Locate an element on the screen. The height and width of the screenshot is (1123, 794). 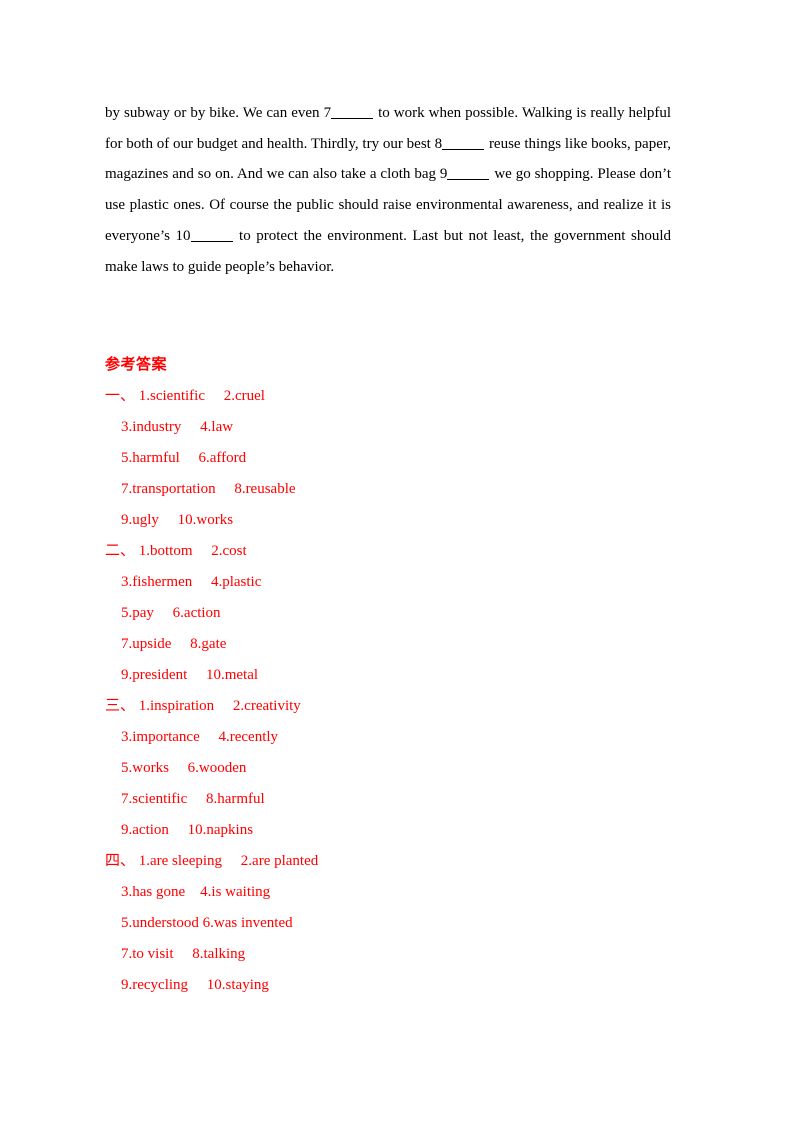
answer-line: 3.importance 4.recently is located at coordinates (200, 736).